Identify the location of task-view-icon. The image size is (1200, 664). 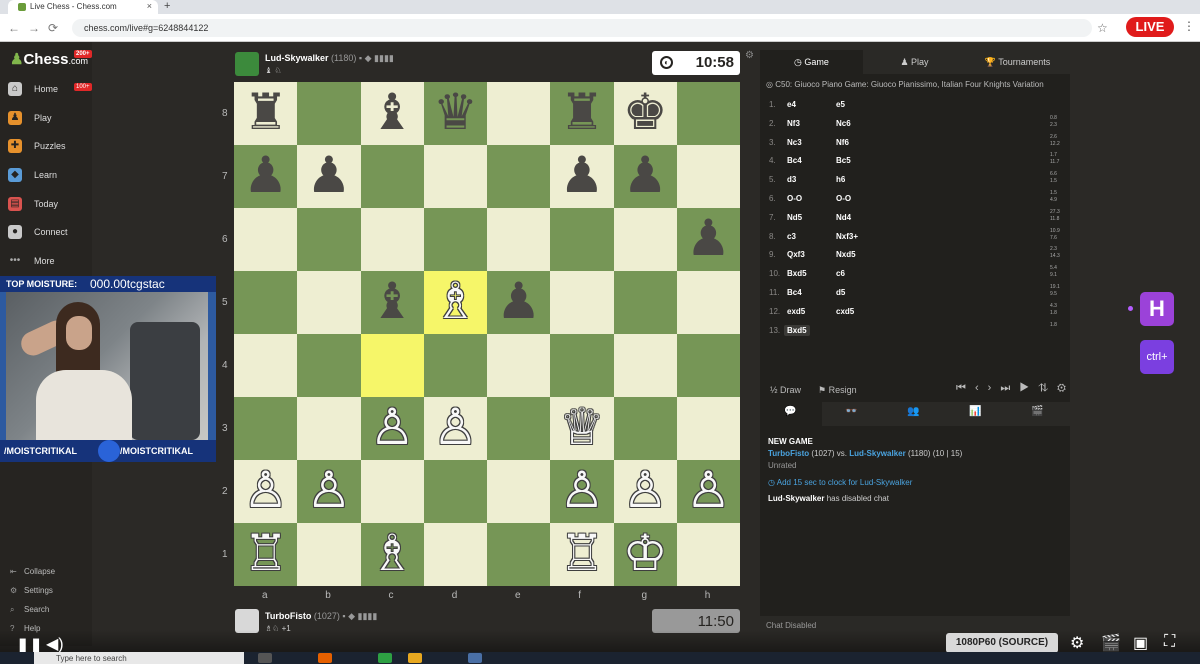
(265, 658).